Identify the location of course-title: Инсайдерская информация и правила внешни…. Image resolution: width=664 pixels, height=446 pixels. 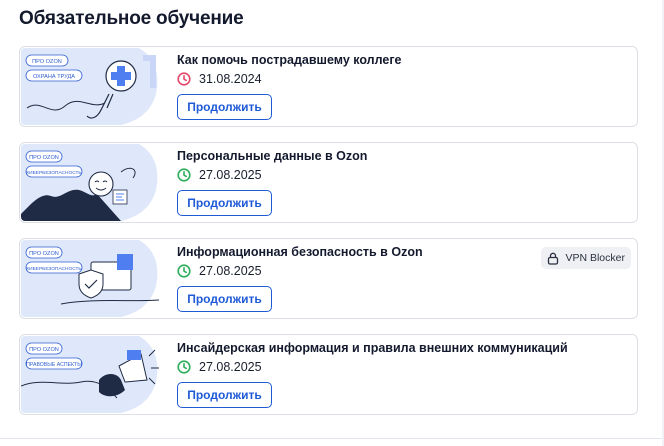
(372, 348).